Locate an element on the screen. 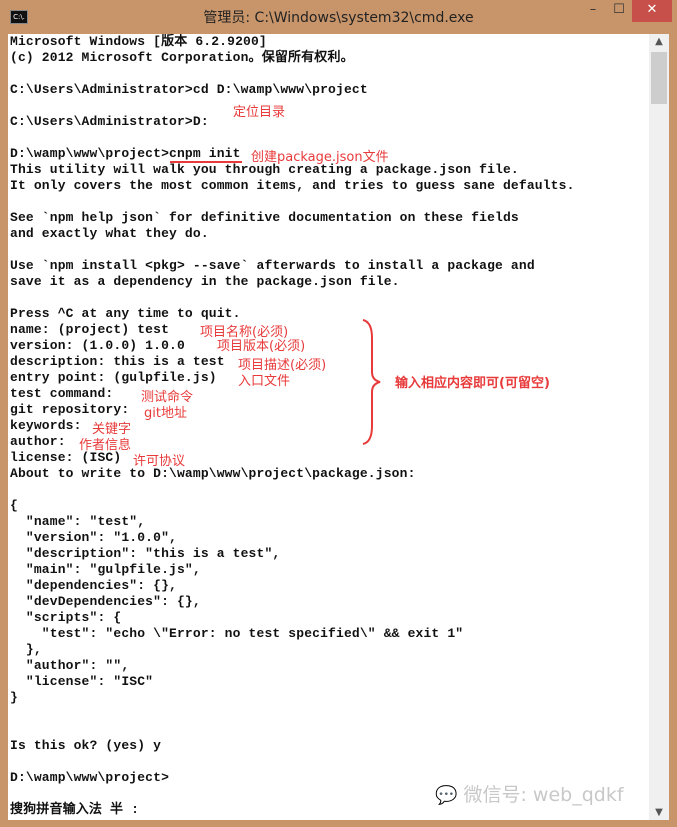 Image resolution: width=677 pixels, height=827 pixels. console-line: { is located at coordinates (14, 505).